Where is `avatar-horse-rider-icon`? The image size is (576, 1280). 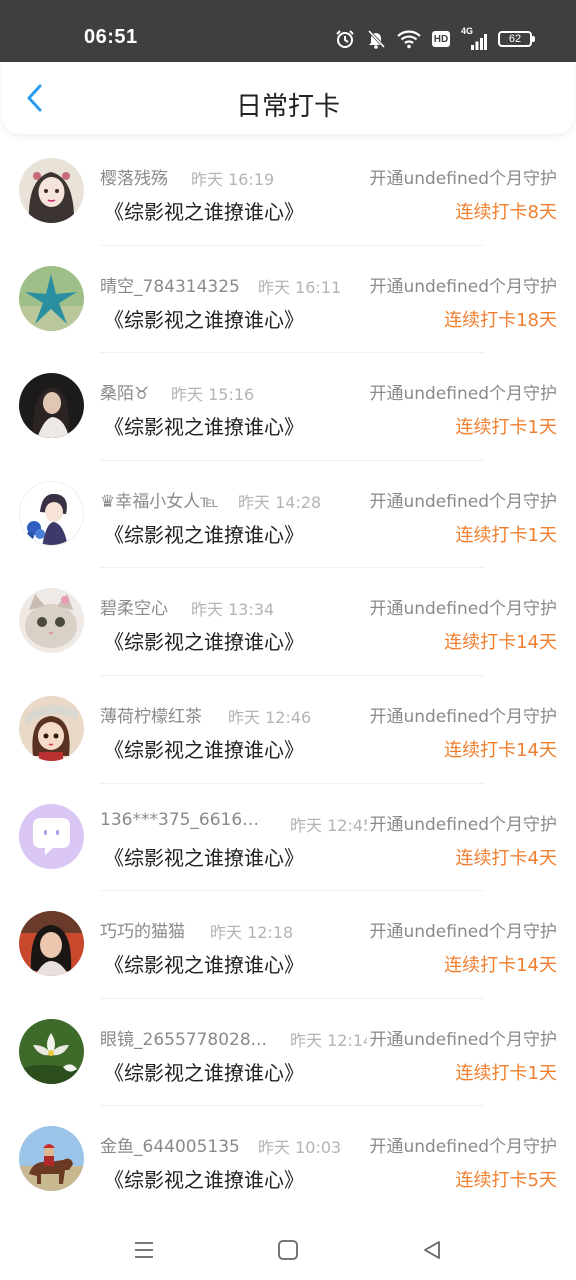
avatar-horse-rider-icon is located at coordinates (51, 1159).